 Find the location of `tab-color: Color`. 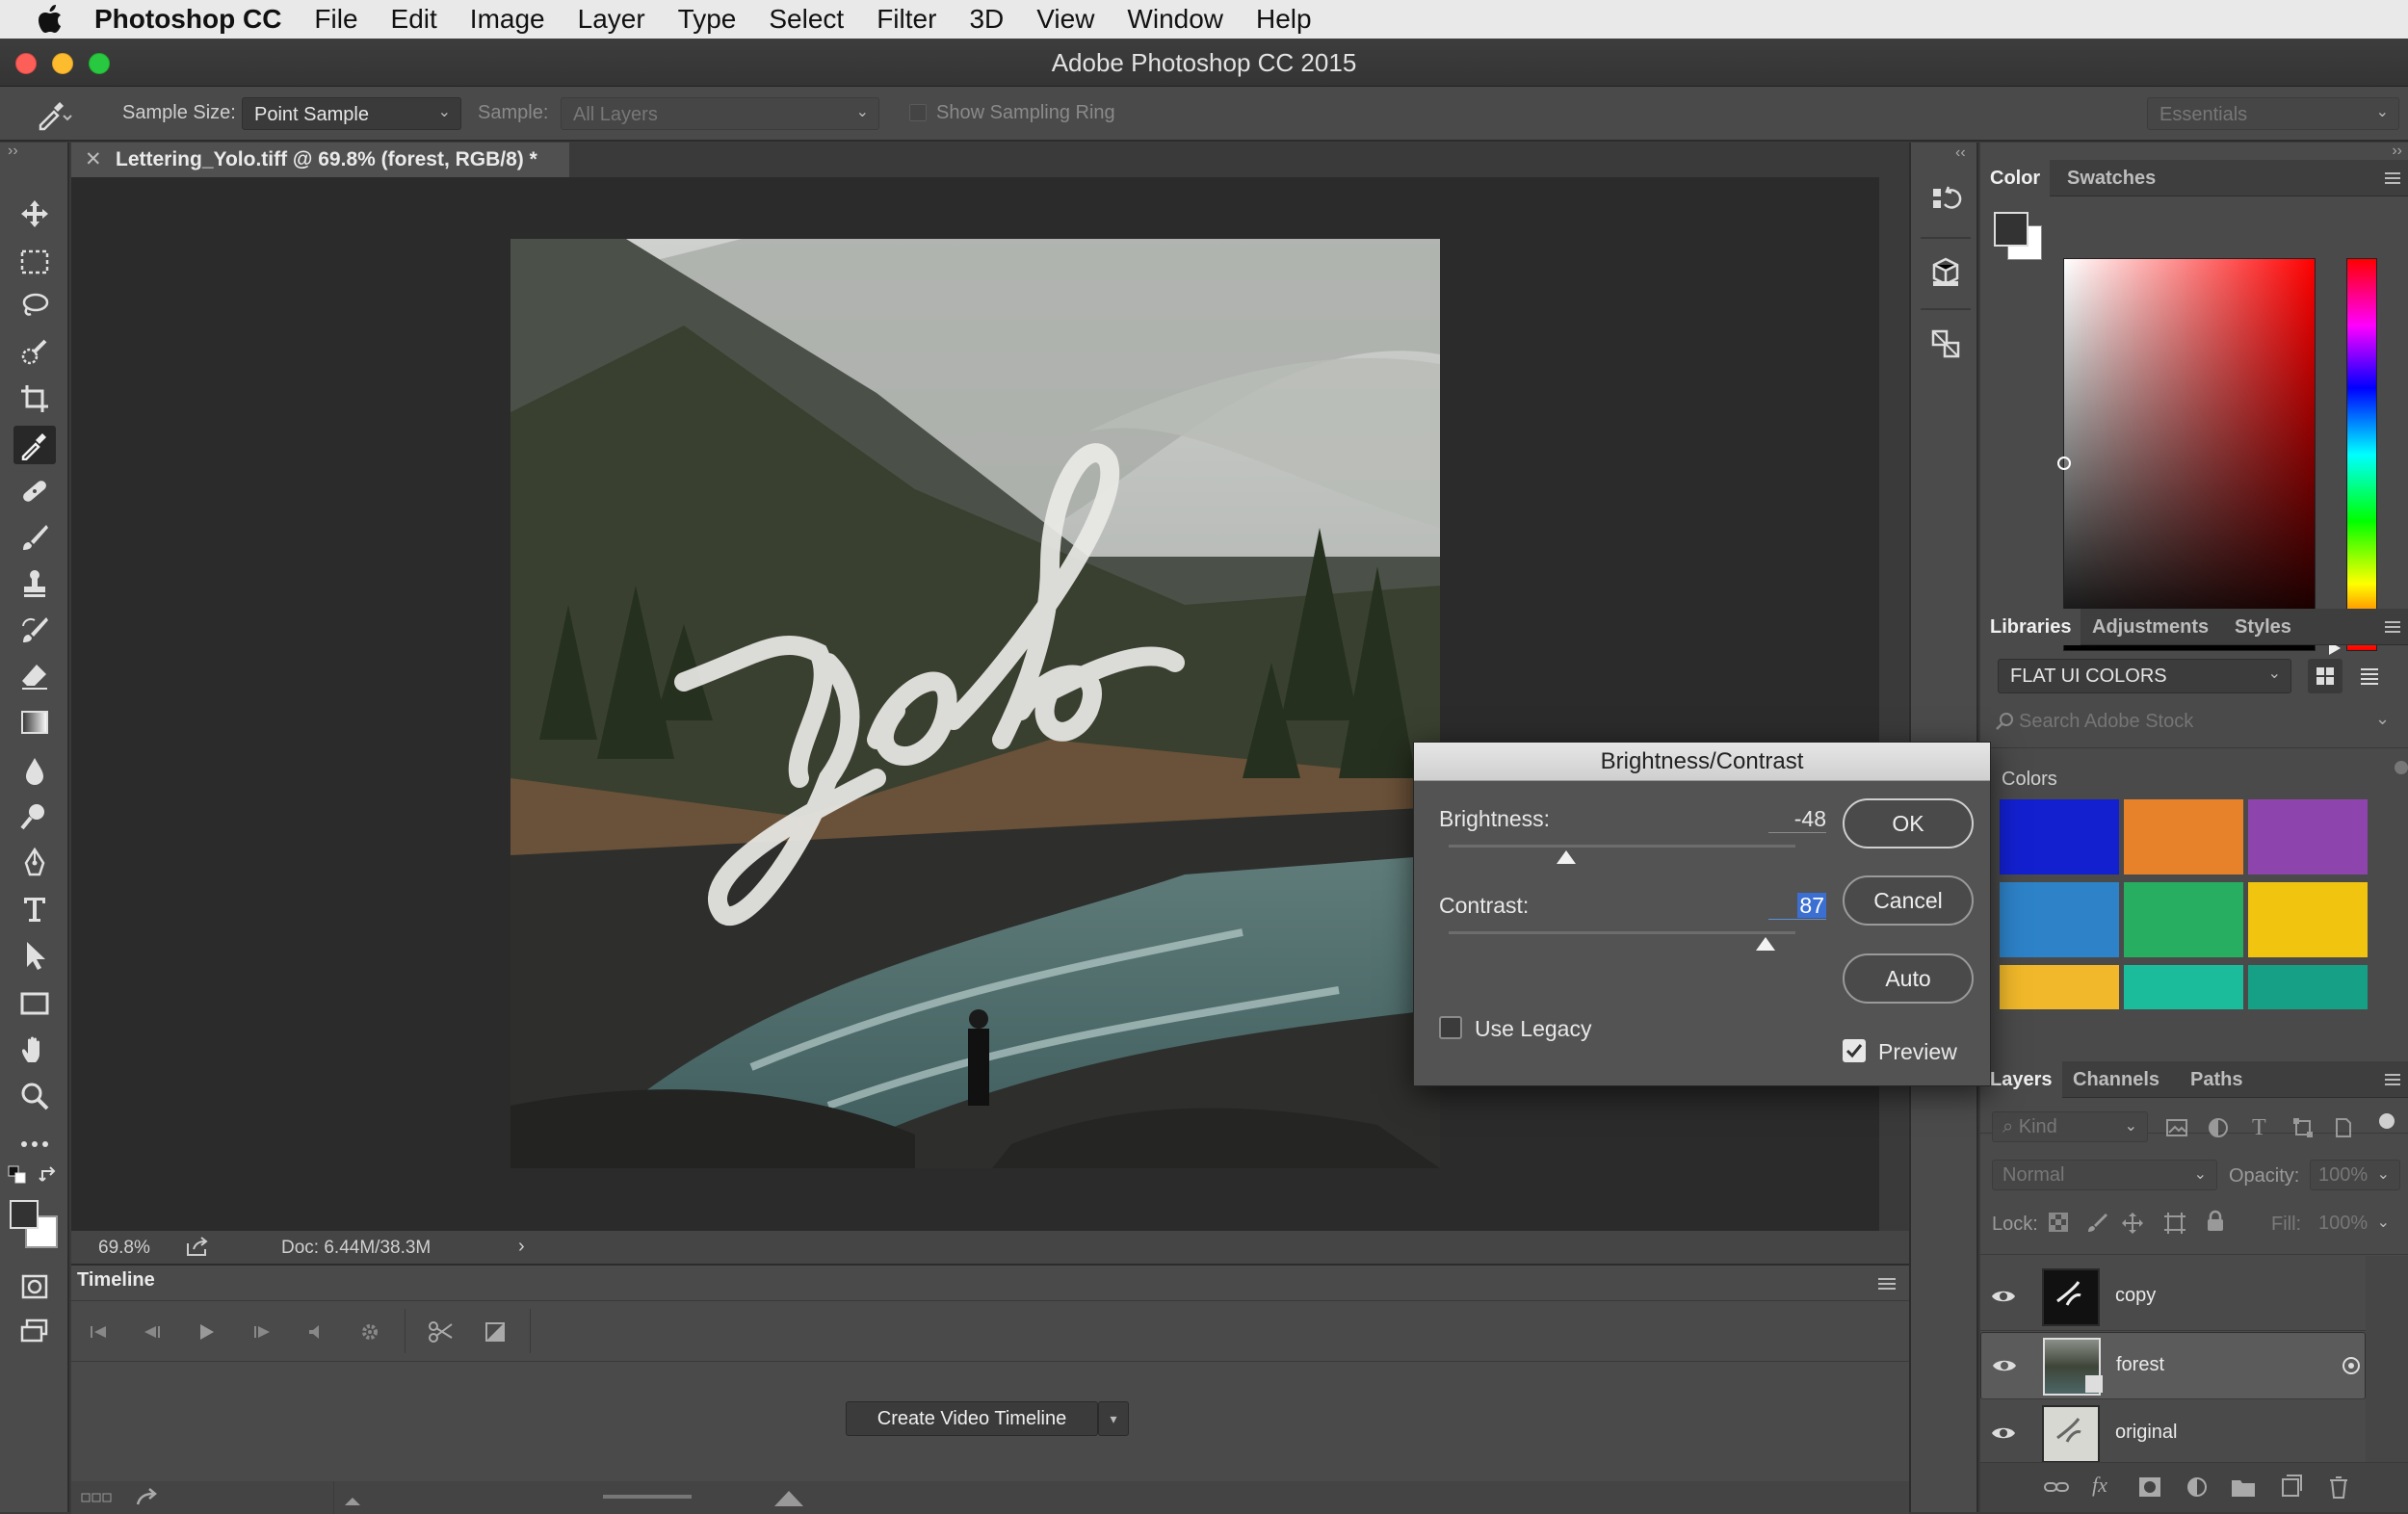

tab-color: Color is located at coordinates (2015, 178).